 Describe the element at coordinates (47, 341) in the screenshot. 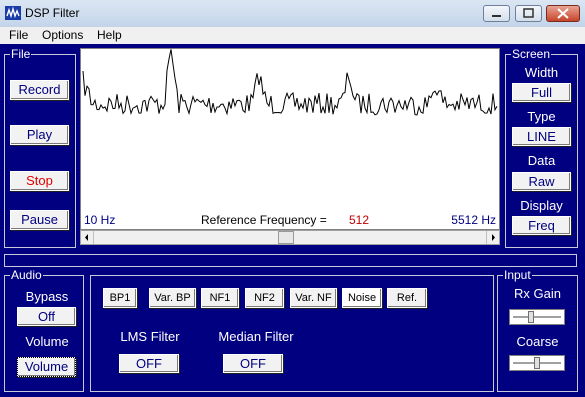

I see `volume-label: Volume` at that location.